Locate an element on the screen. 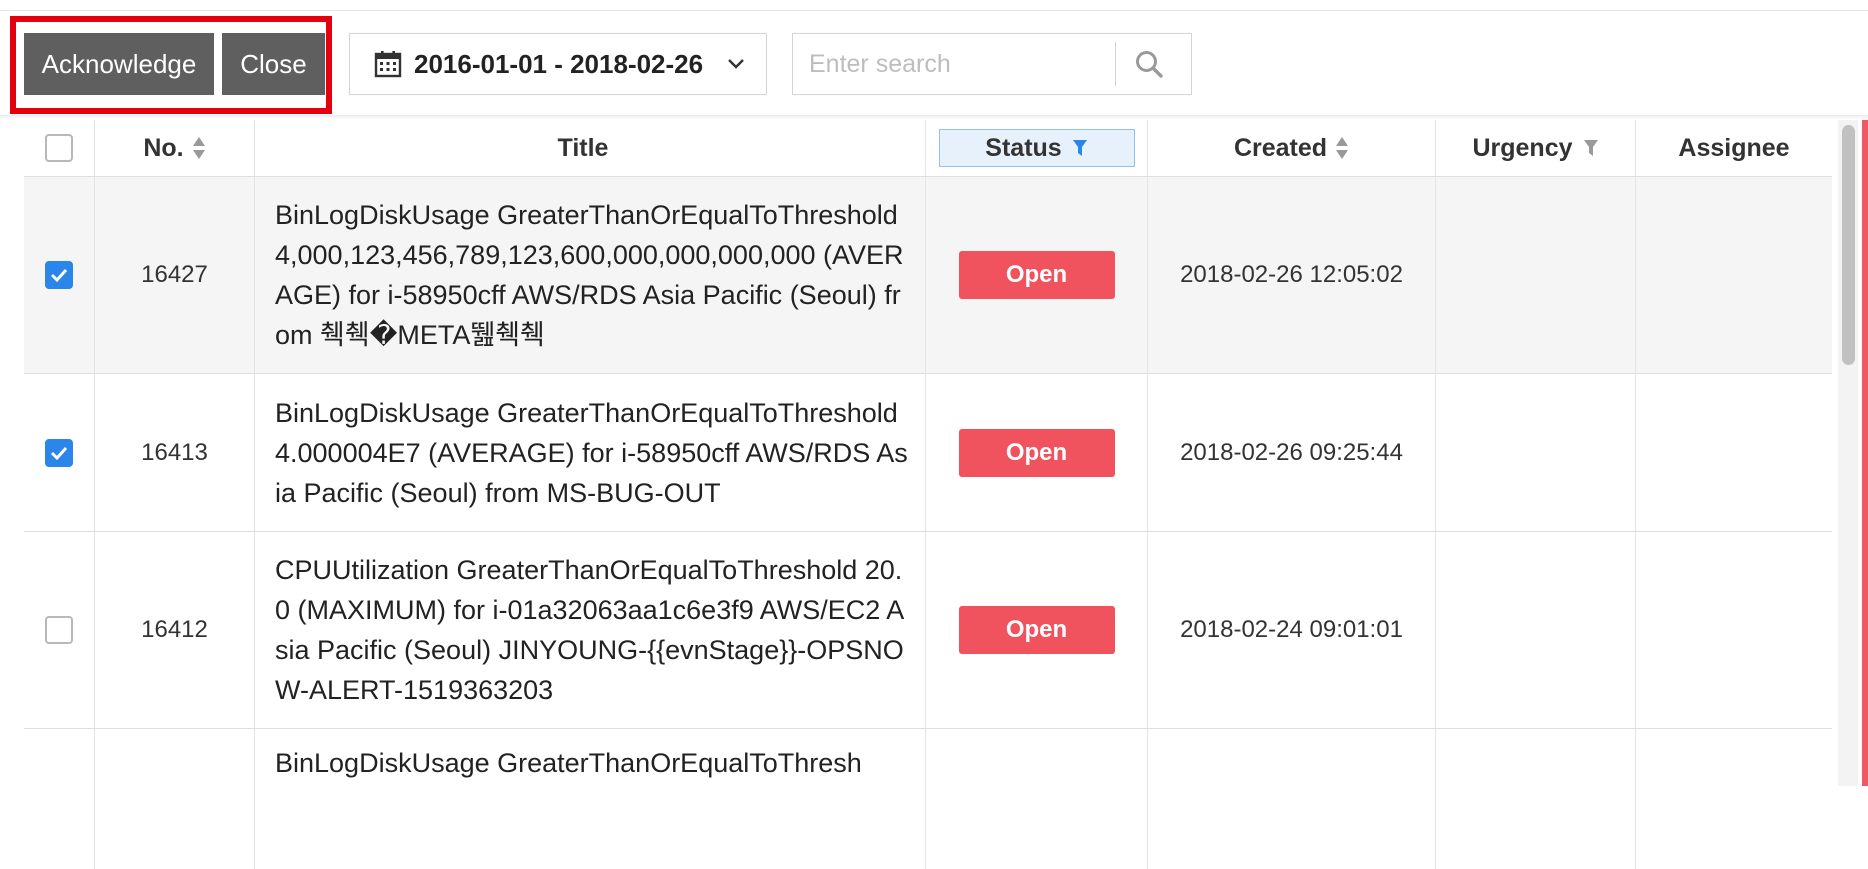  row-created-cell: 2018-02-26 09:25:44 is located at coordinates (1292, 452).